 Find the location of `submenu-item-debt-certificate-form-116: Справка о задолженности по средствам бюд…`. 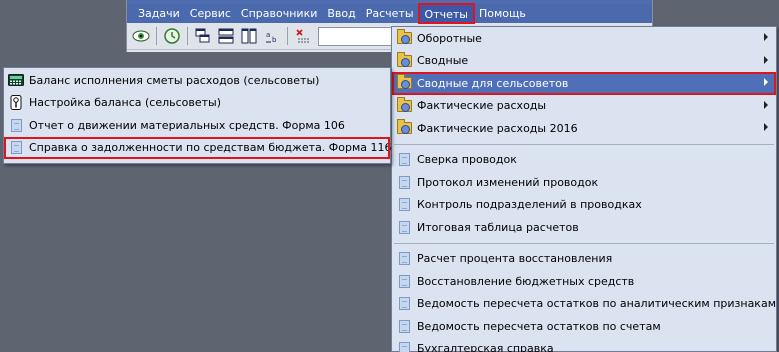

submenu-item-debt-certificate-form-116: Справка о задолженности по средствам бюд… is located at coordinates (198, 147).